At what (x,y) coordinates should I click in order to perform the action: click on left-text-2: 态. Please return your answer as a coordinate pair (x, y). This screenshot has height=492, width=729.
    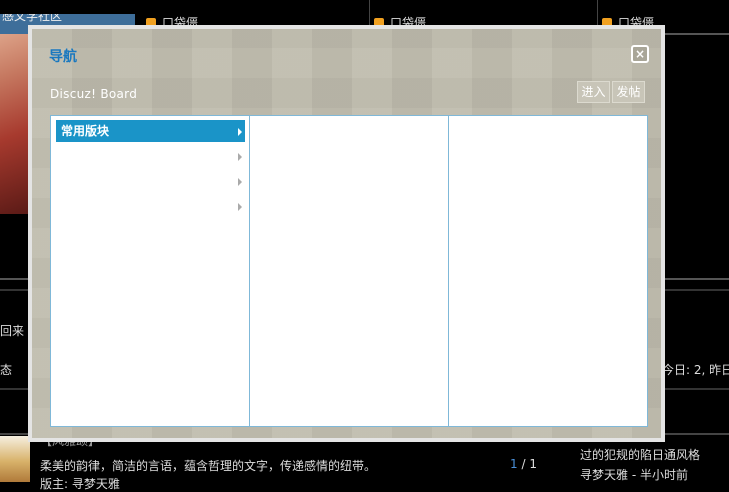
    Looking at the image, I should click on (6, 370).